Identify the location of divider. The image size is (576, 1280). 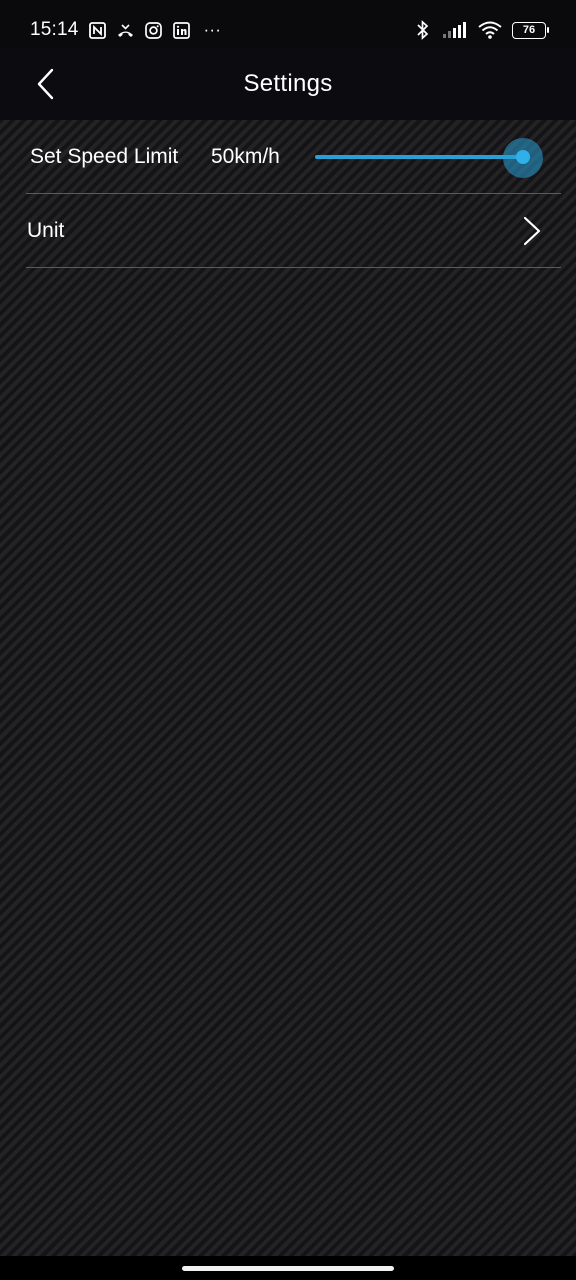
(293, 267).